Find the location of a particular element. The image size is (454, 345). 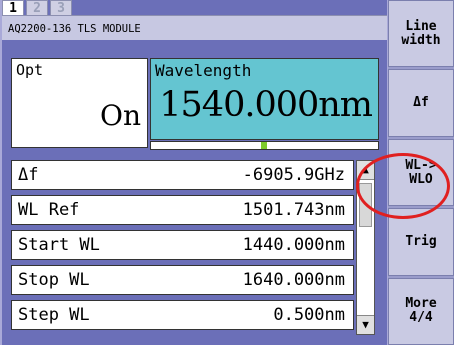

scroll-down-icon: ▼ is located at coordinates (365, 324).